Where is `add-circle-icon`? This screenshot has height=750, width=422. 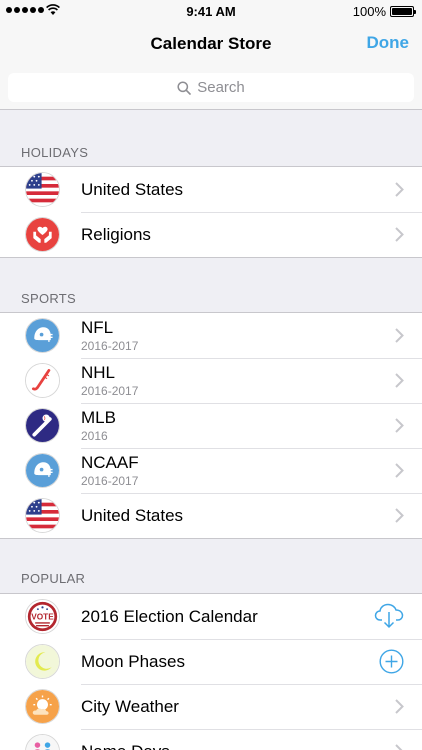
add-circle-icon is located at coordinates (391, 661).